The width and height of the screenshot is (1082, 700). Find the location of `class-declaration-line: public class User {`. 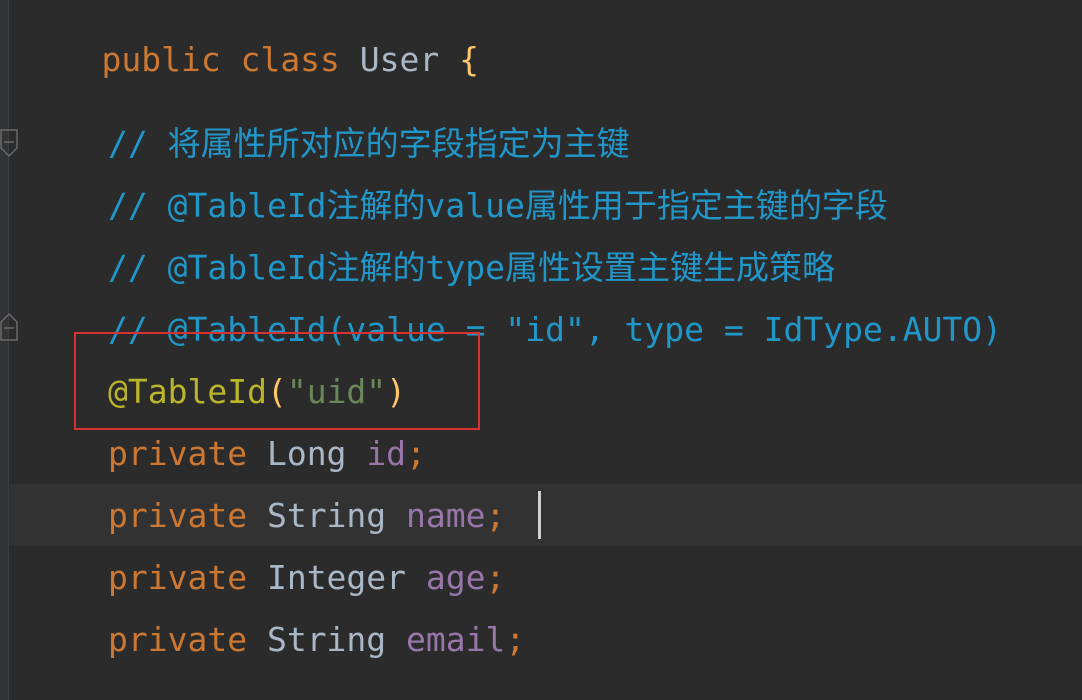

class-declaration-line: public class User { is located at coordinates (250, 39).